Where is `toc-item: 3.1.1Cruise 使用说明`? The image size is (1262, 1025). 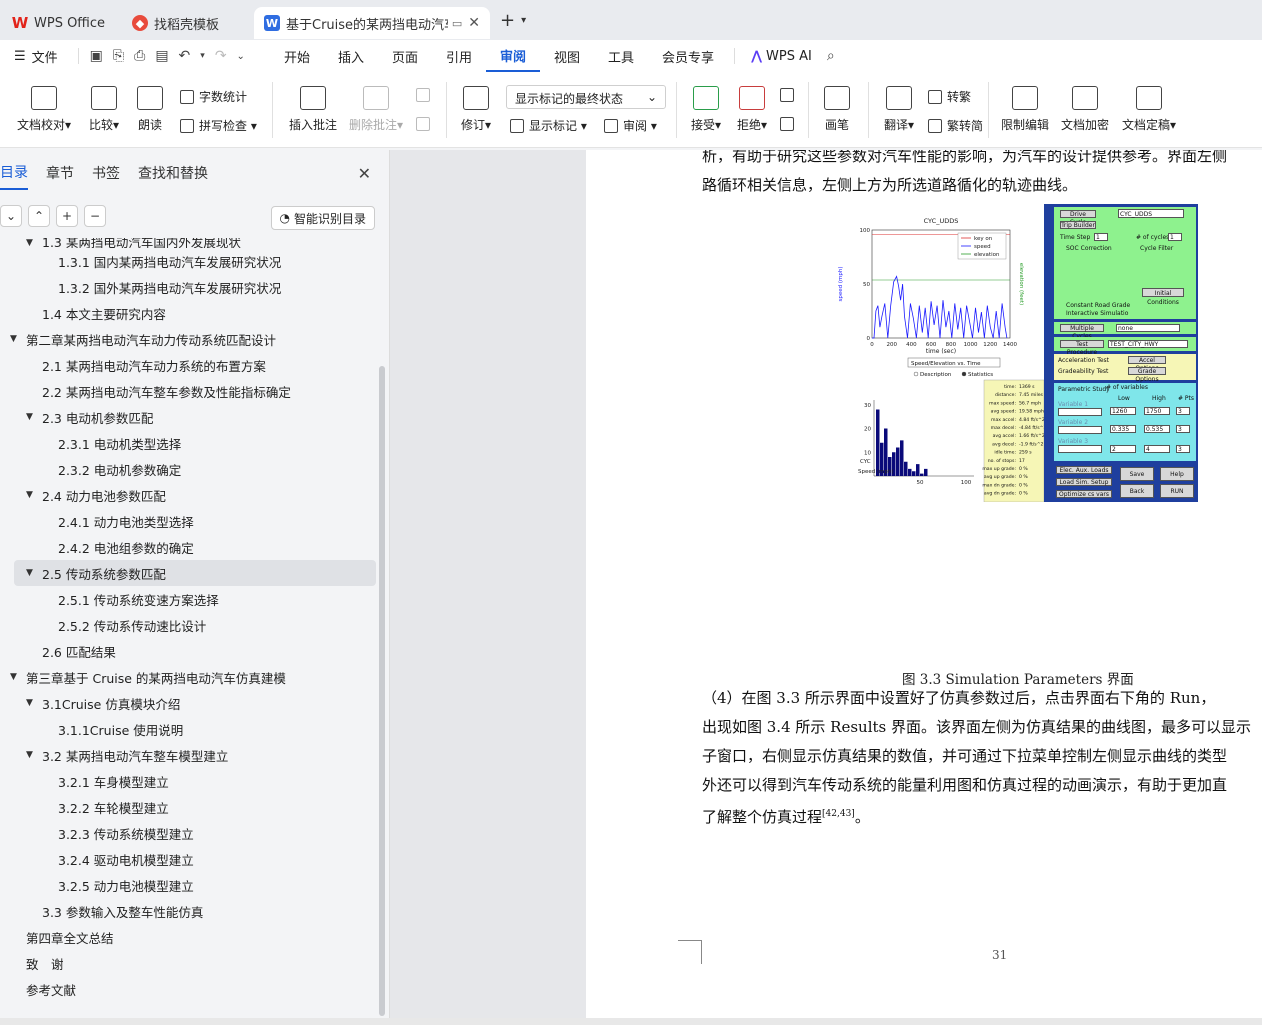 toc-item: 3.1.1Cruise 使用说明 is located at coordinates (188, 729).